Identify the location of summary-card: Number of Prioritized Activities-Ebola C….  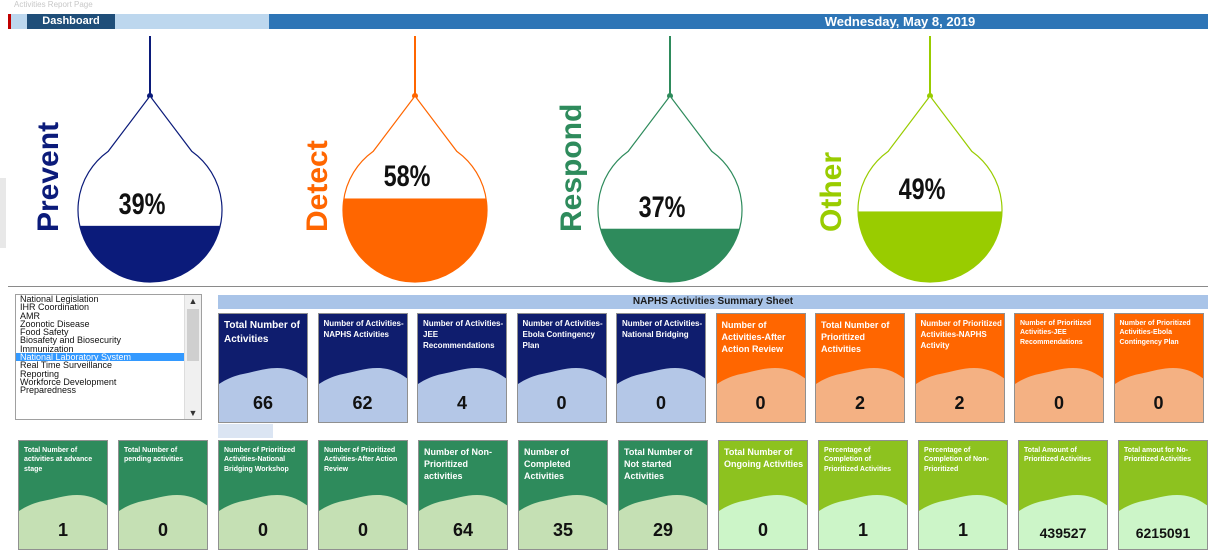
(1158, 368).